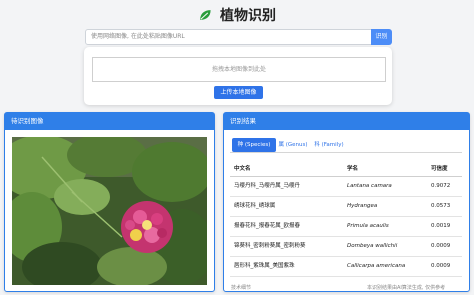 The width and height of the screenshot is (474, 295). Describe the element at coordinates (138, 36) in the screenshot. I see `url-input-placeholder: 使用网络图像, 在此处粘贴图像URL` at that location.